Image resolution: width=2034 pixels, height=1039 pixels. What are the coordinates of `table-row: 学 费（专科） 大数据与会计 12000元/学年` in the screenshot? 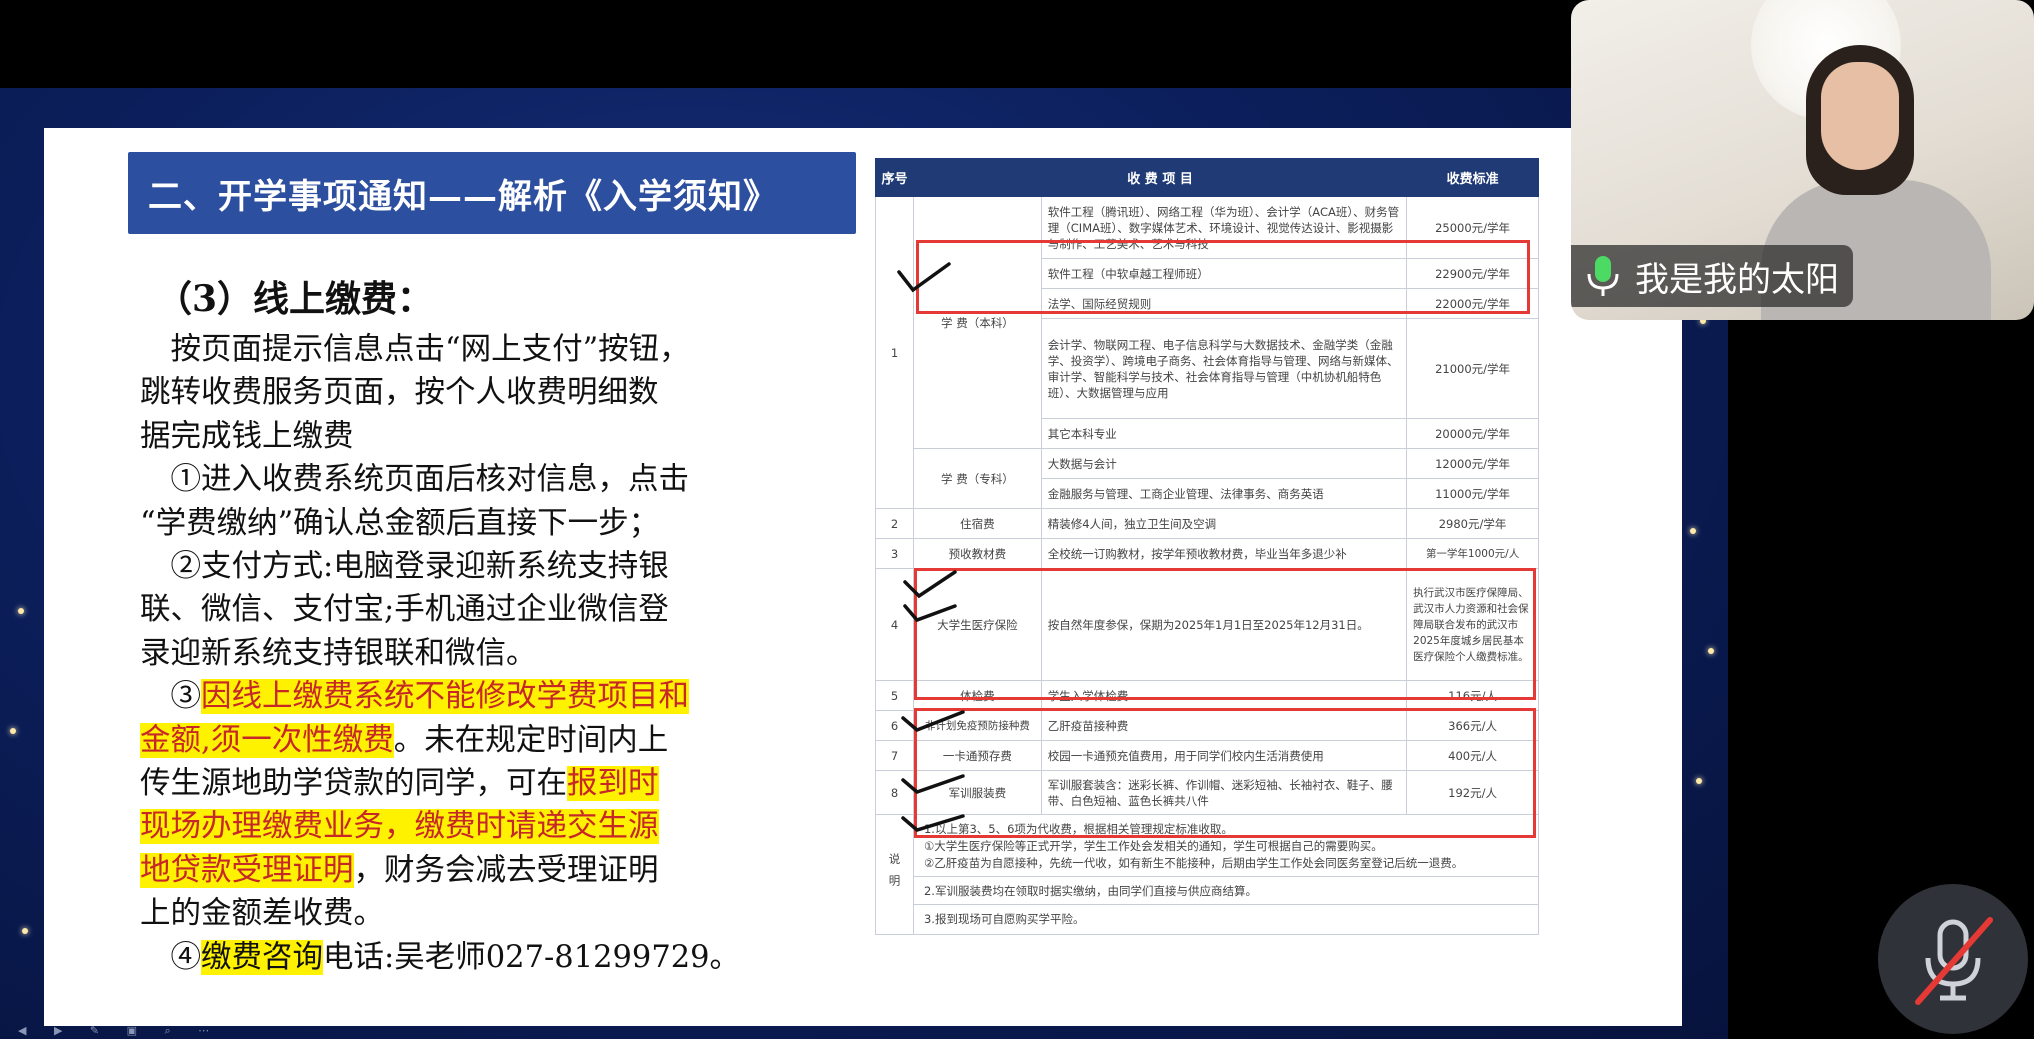 It's located at (1207, 478).